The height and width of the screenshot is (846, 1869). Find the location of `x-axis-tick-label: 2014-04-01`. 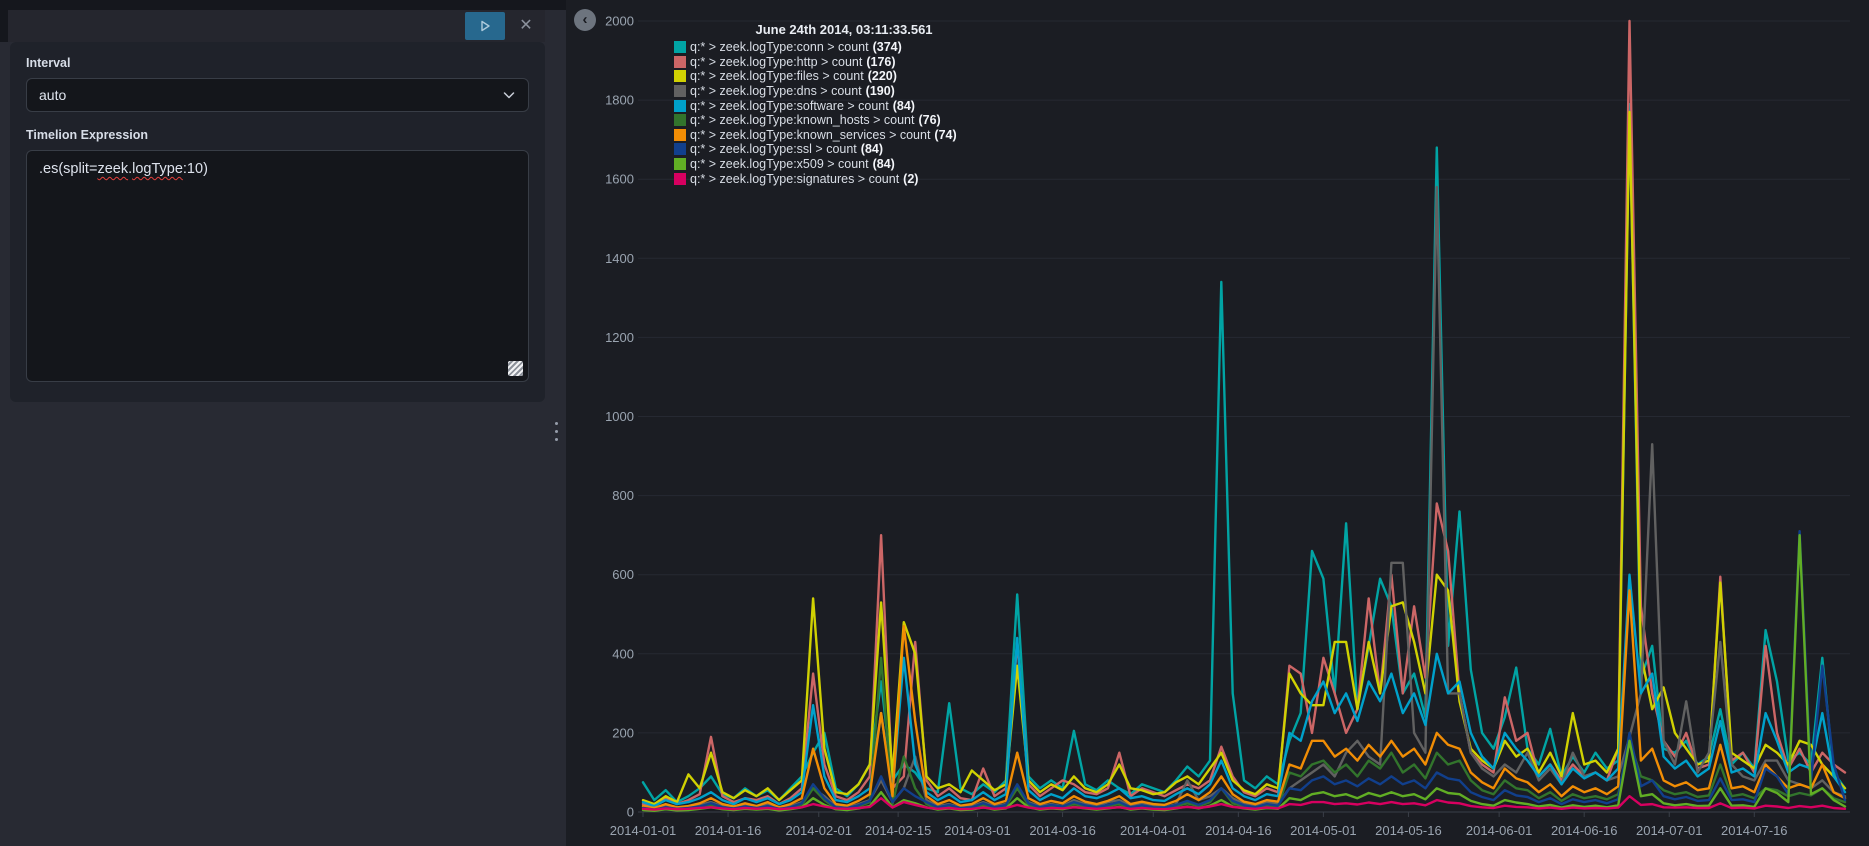

x-axis-tick-label: 2014-04-01 is located at coordinates (1153, 830).